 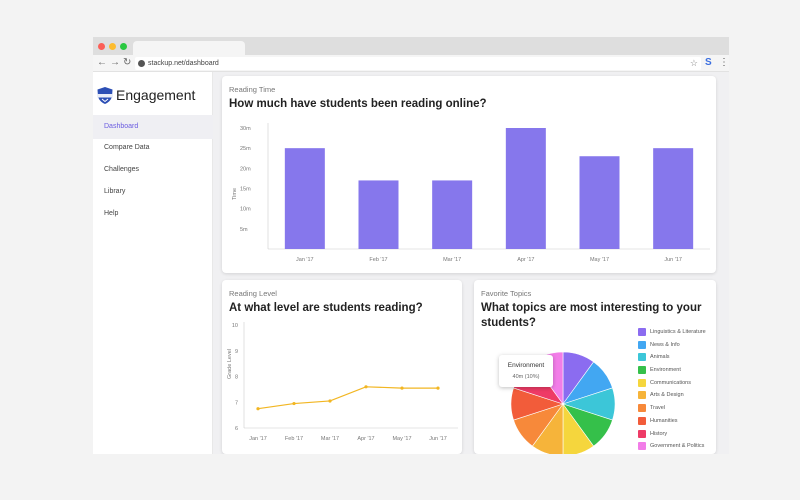 What do you see at coordinates (418, 63) in the screenshot?
I see `address-bar: stackup.net/dashboard ☆` at bounding box center [418, 63].